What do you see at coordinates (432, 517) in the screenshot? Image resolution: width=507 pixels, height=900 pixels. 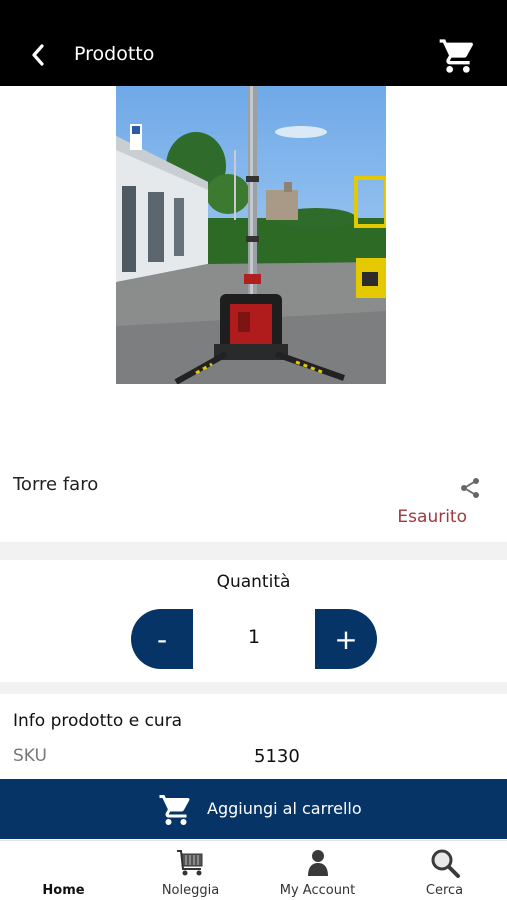 I see `availability-status: Esaurito` at bounding box center [432, 517].